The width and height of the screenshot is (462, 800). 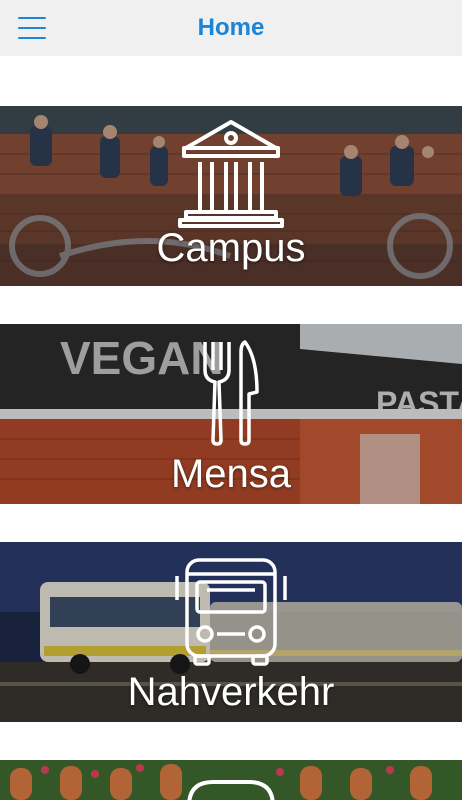 I want to click on tile-partial, so click(x=231, y=780).